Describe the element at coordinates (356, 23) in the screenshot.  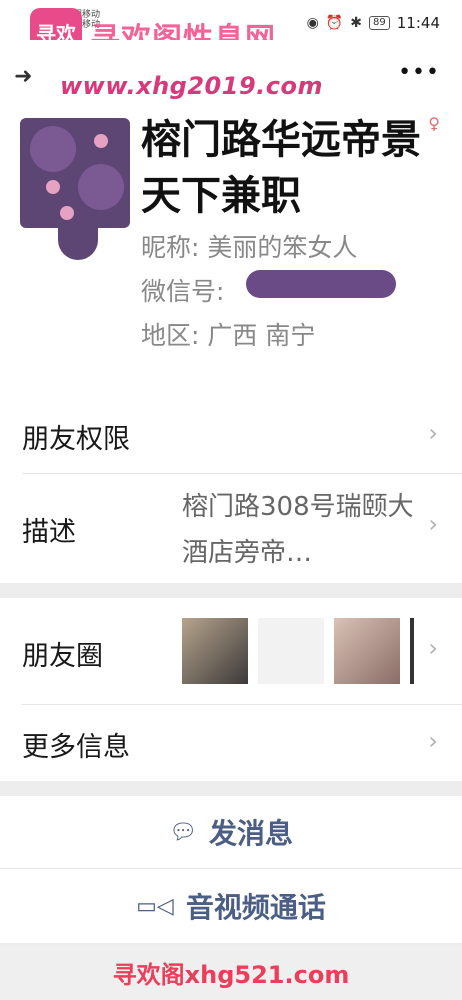
I see `bluetooth-icon: ✱` at that location.